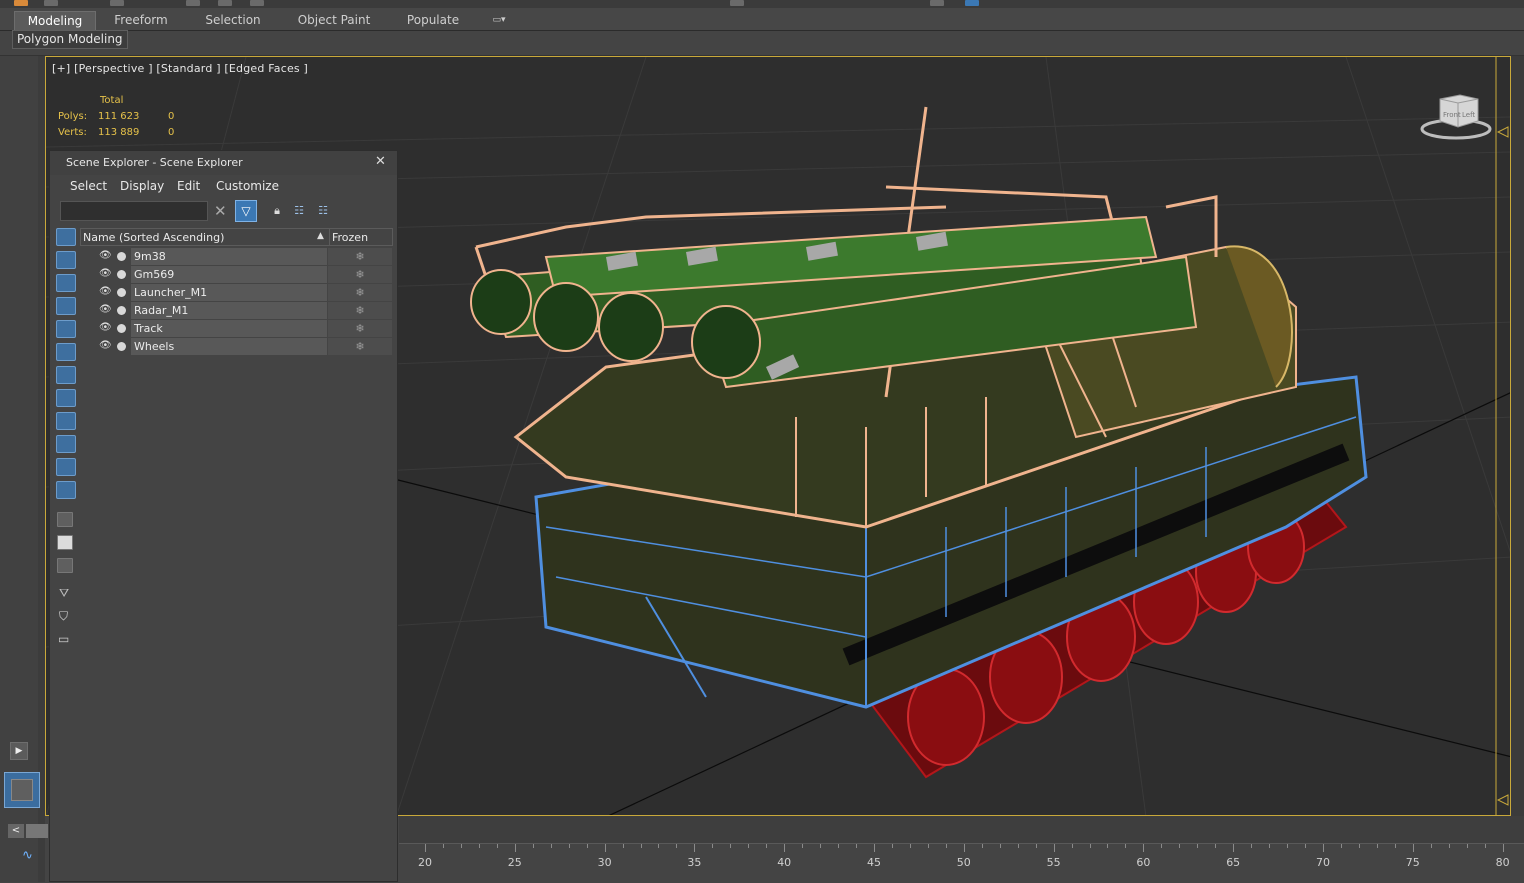 The image size is (1524, 883). Describe the element at coordinates (323, 211) in the screenshot. I see `hierarchy-collapse-icon: ☷` at that location.